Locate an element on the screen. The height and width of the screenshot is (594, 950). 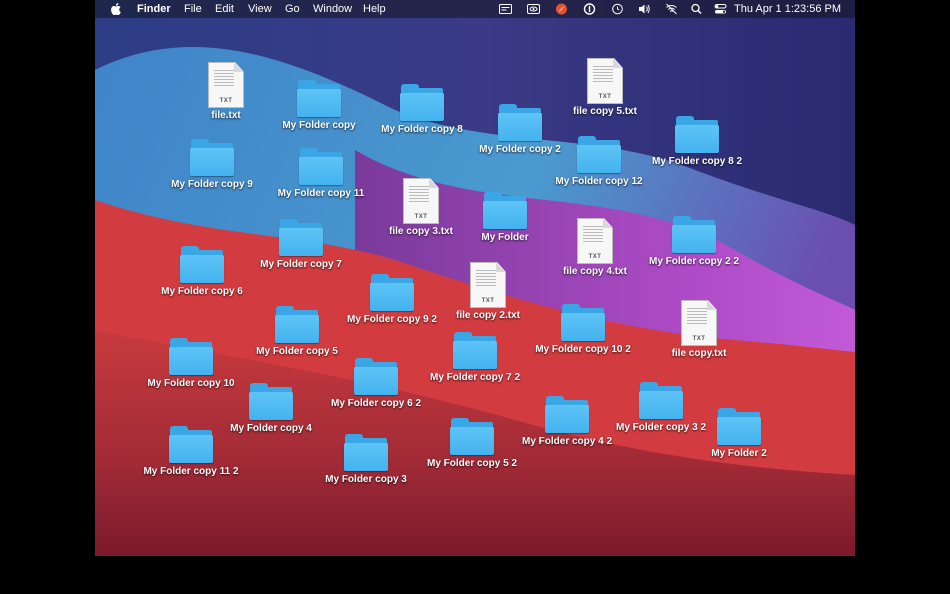
desktop-folder: My Folder copy 7 is located at coordinates (301, 245).